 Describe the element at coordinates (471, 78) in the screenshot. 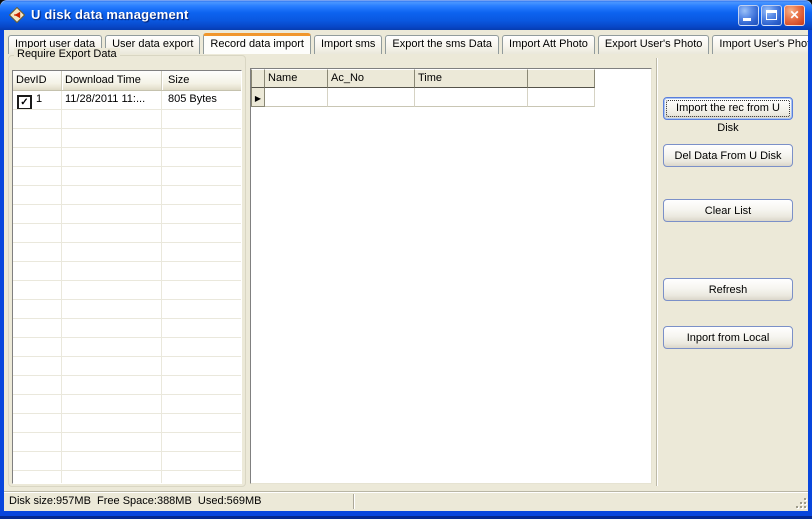

I see `column-header-time: Time` at that location.